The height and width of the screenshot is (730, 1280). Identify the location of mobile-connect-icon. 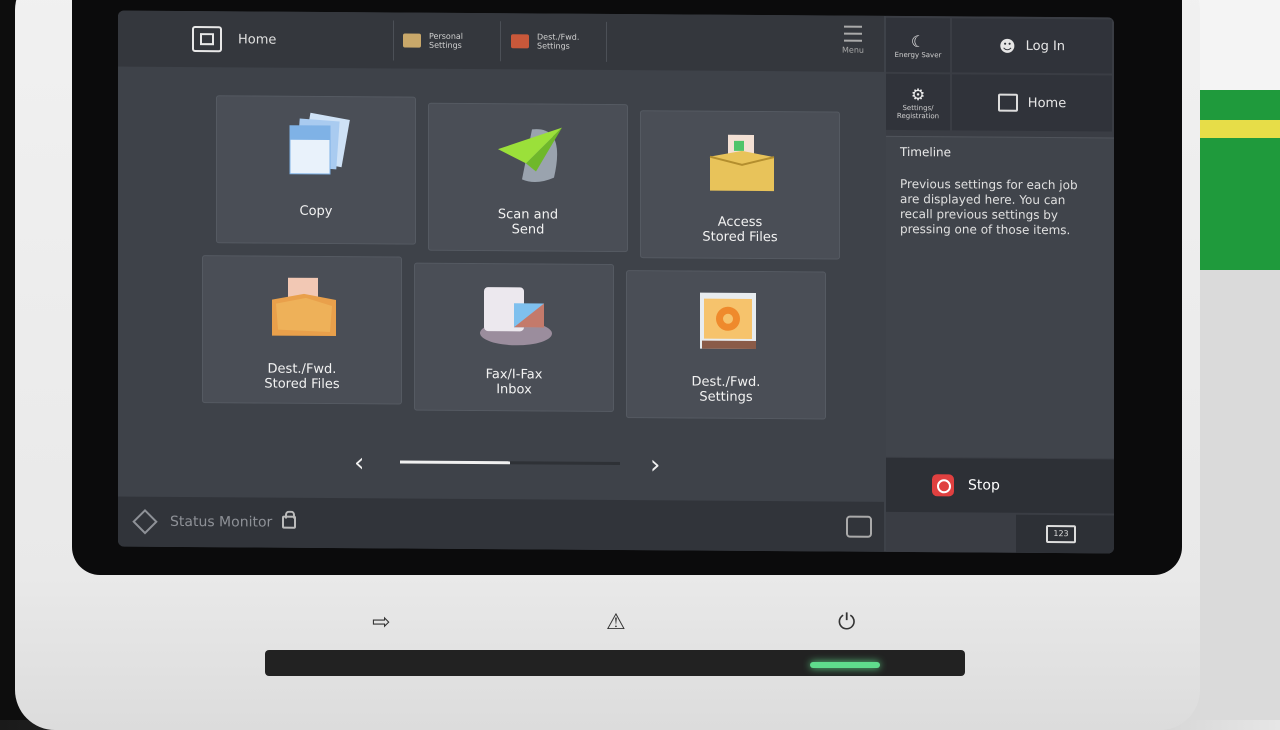
(859, 526).